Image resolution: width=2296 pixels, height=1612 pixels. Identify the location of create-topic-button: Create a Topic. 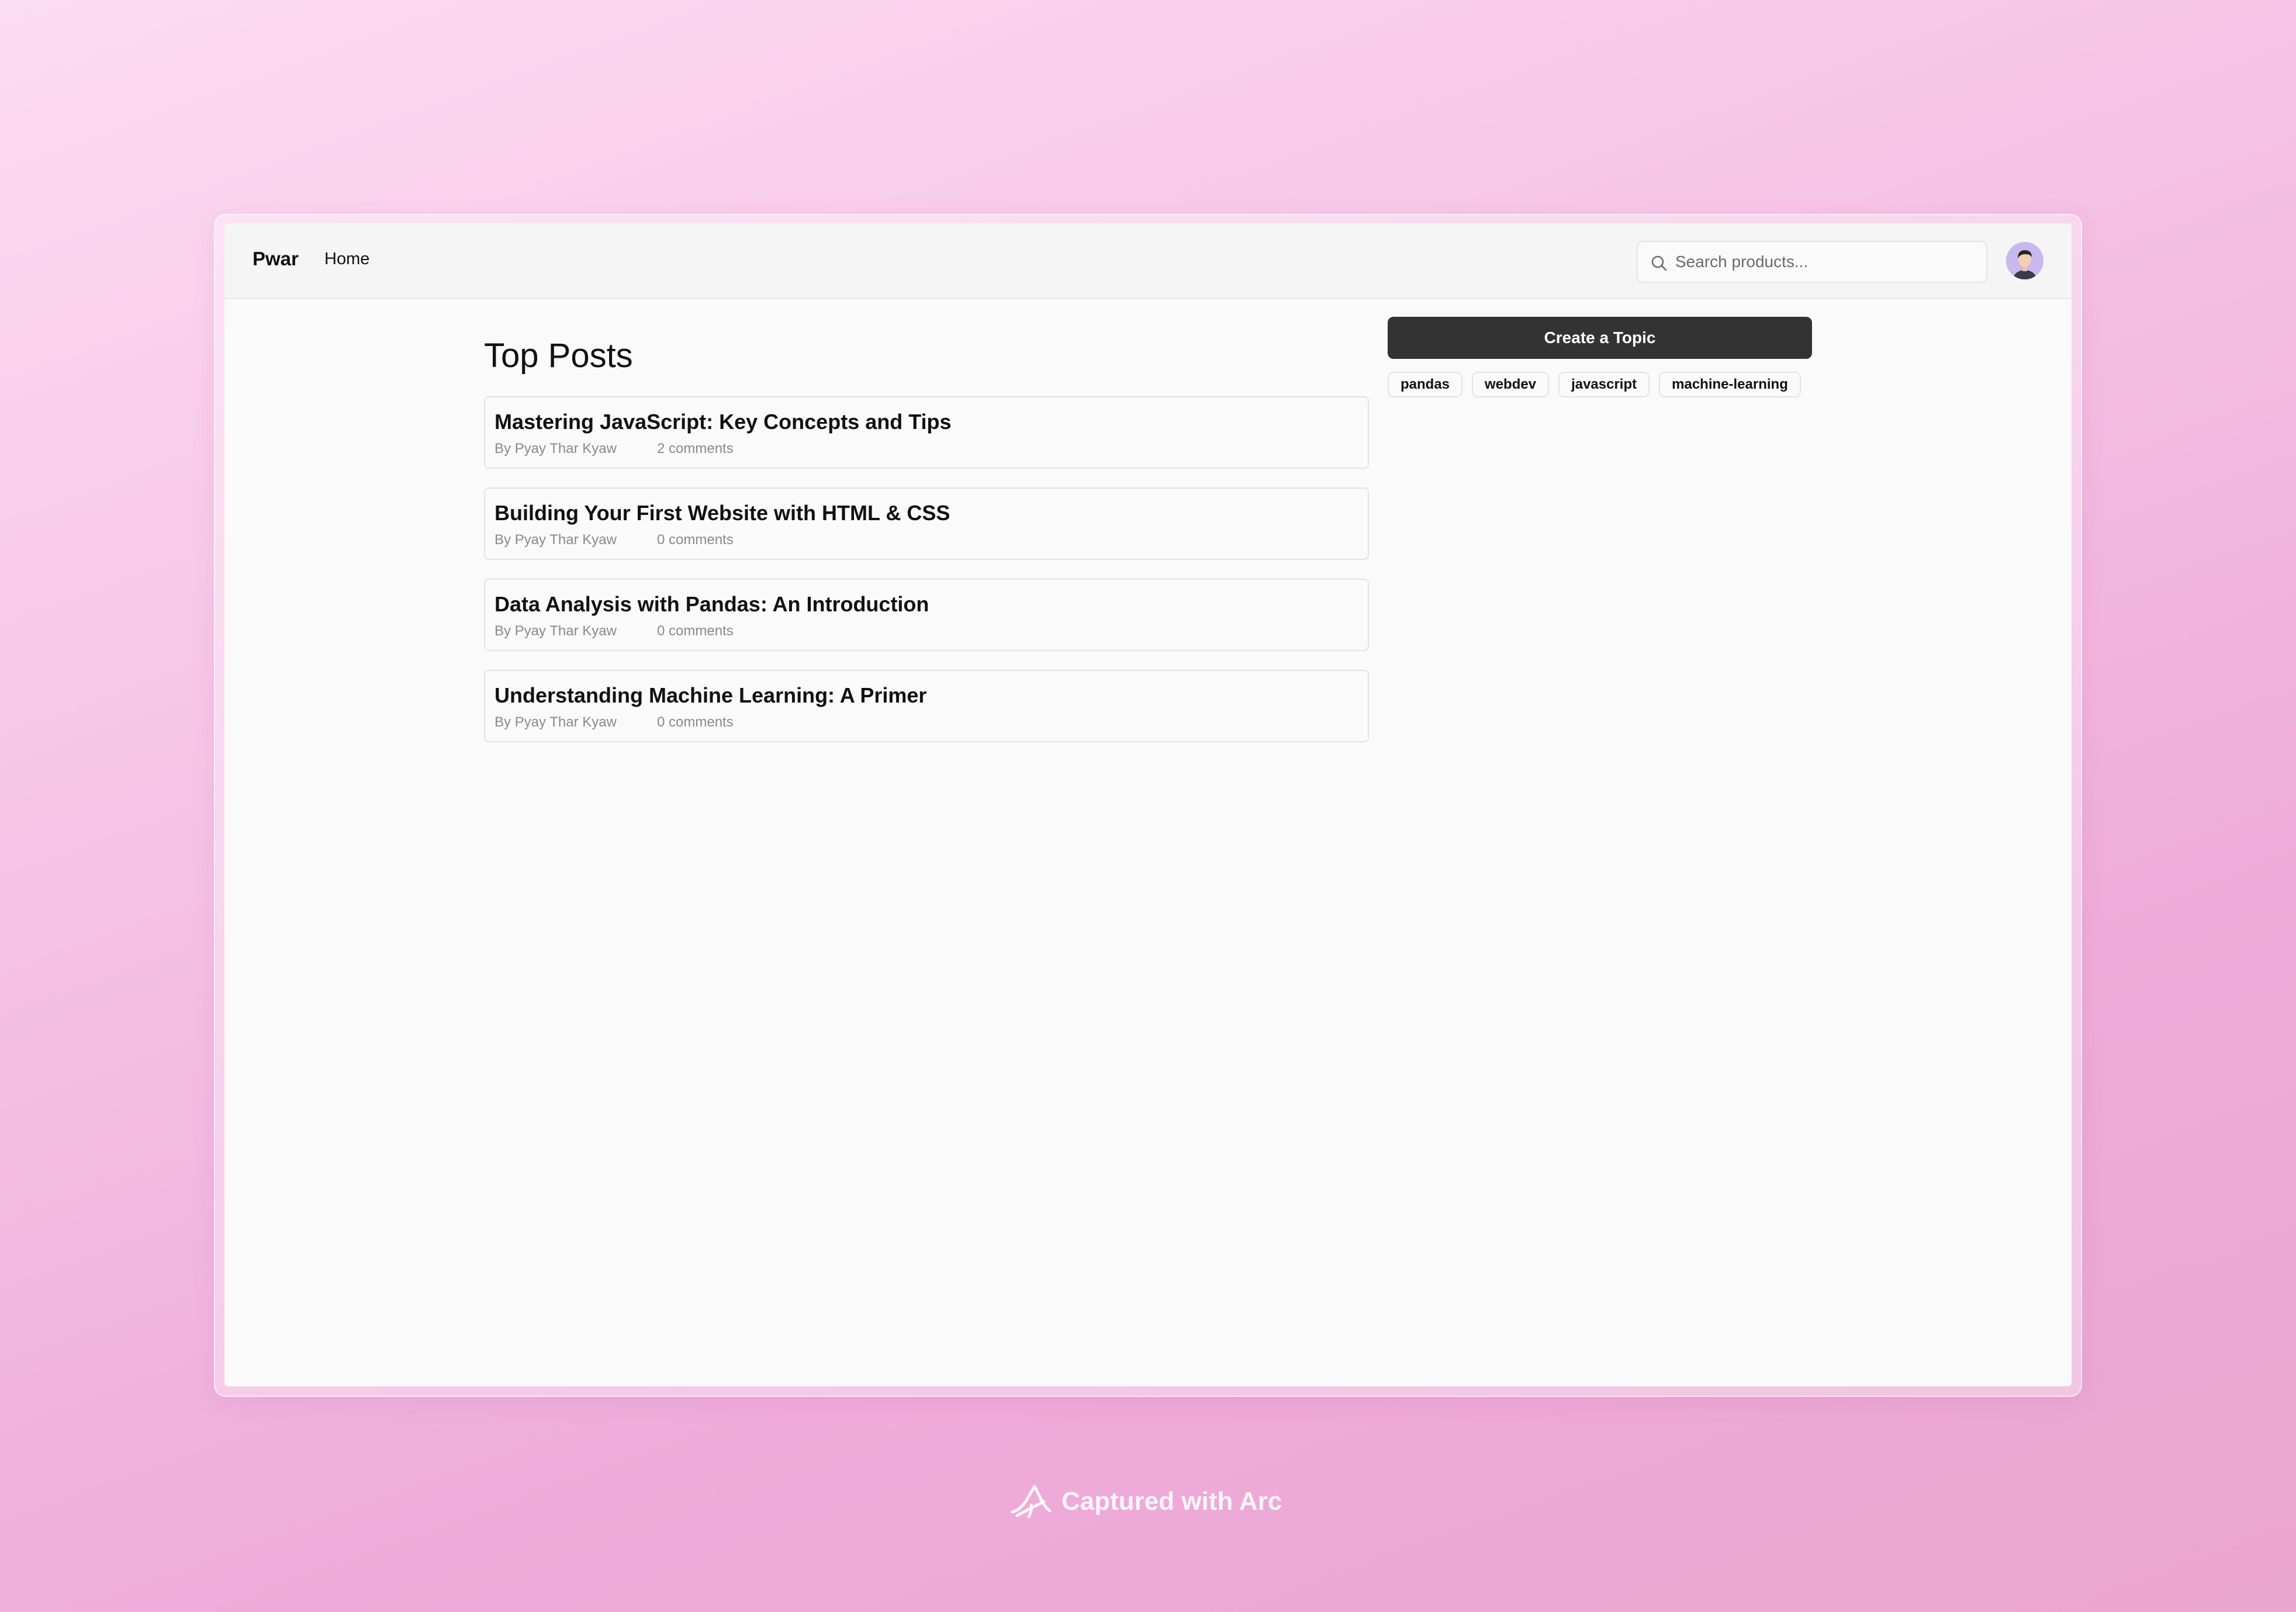
(1600, 338).